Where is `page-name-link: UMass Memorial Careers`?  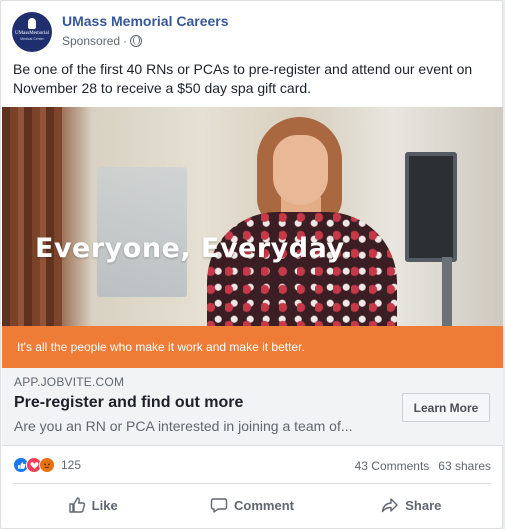
page-name-link: UMass Memorial Careers is located at coordinates (145, 21).